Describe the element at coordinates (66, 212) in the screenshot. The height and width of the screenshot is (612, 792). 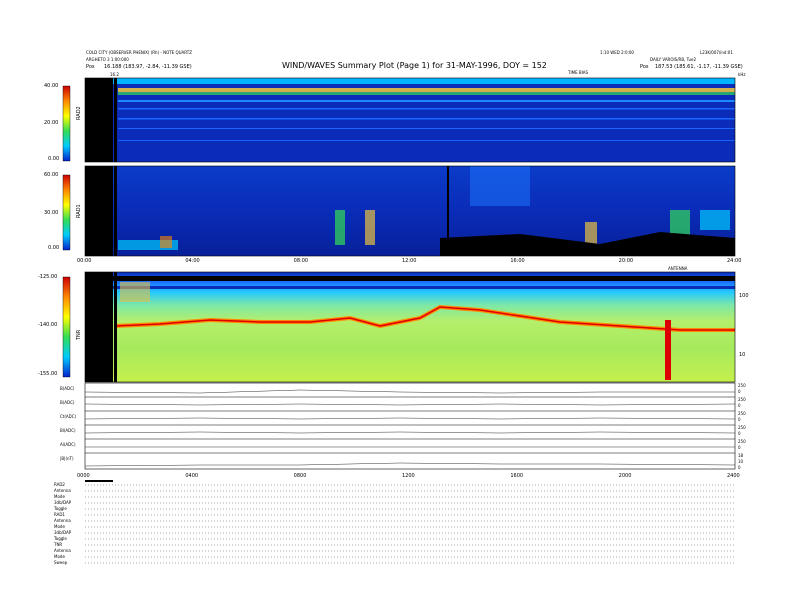
I see `rad1-colorbar` at that location.